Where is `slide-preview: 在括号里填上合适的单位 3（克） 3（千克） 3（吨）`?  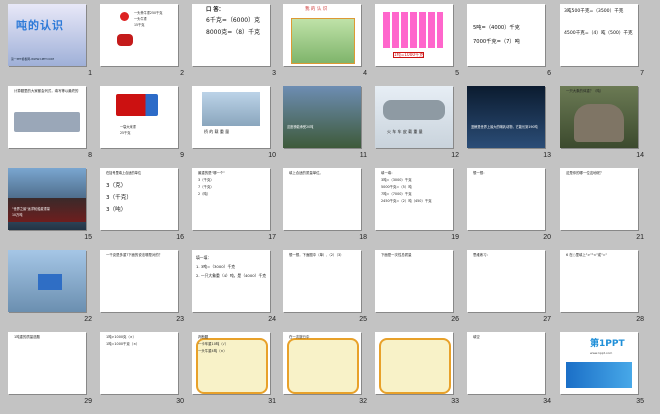
slide-preview: 在括号里填上合适的单位 3（克） 3（千克） 3（吨） is located at coordinates (139, 199).